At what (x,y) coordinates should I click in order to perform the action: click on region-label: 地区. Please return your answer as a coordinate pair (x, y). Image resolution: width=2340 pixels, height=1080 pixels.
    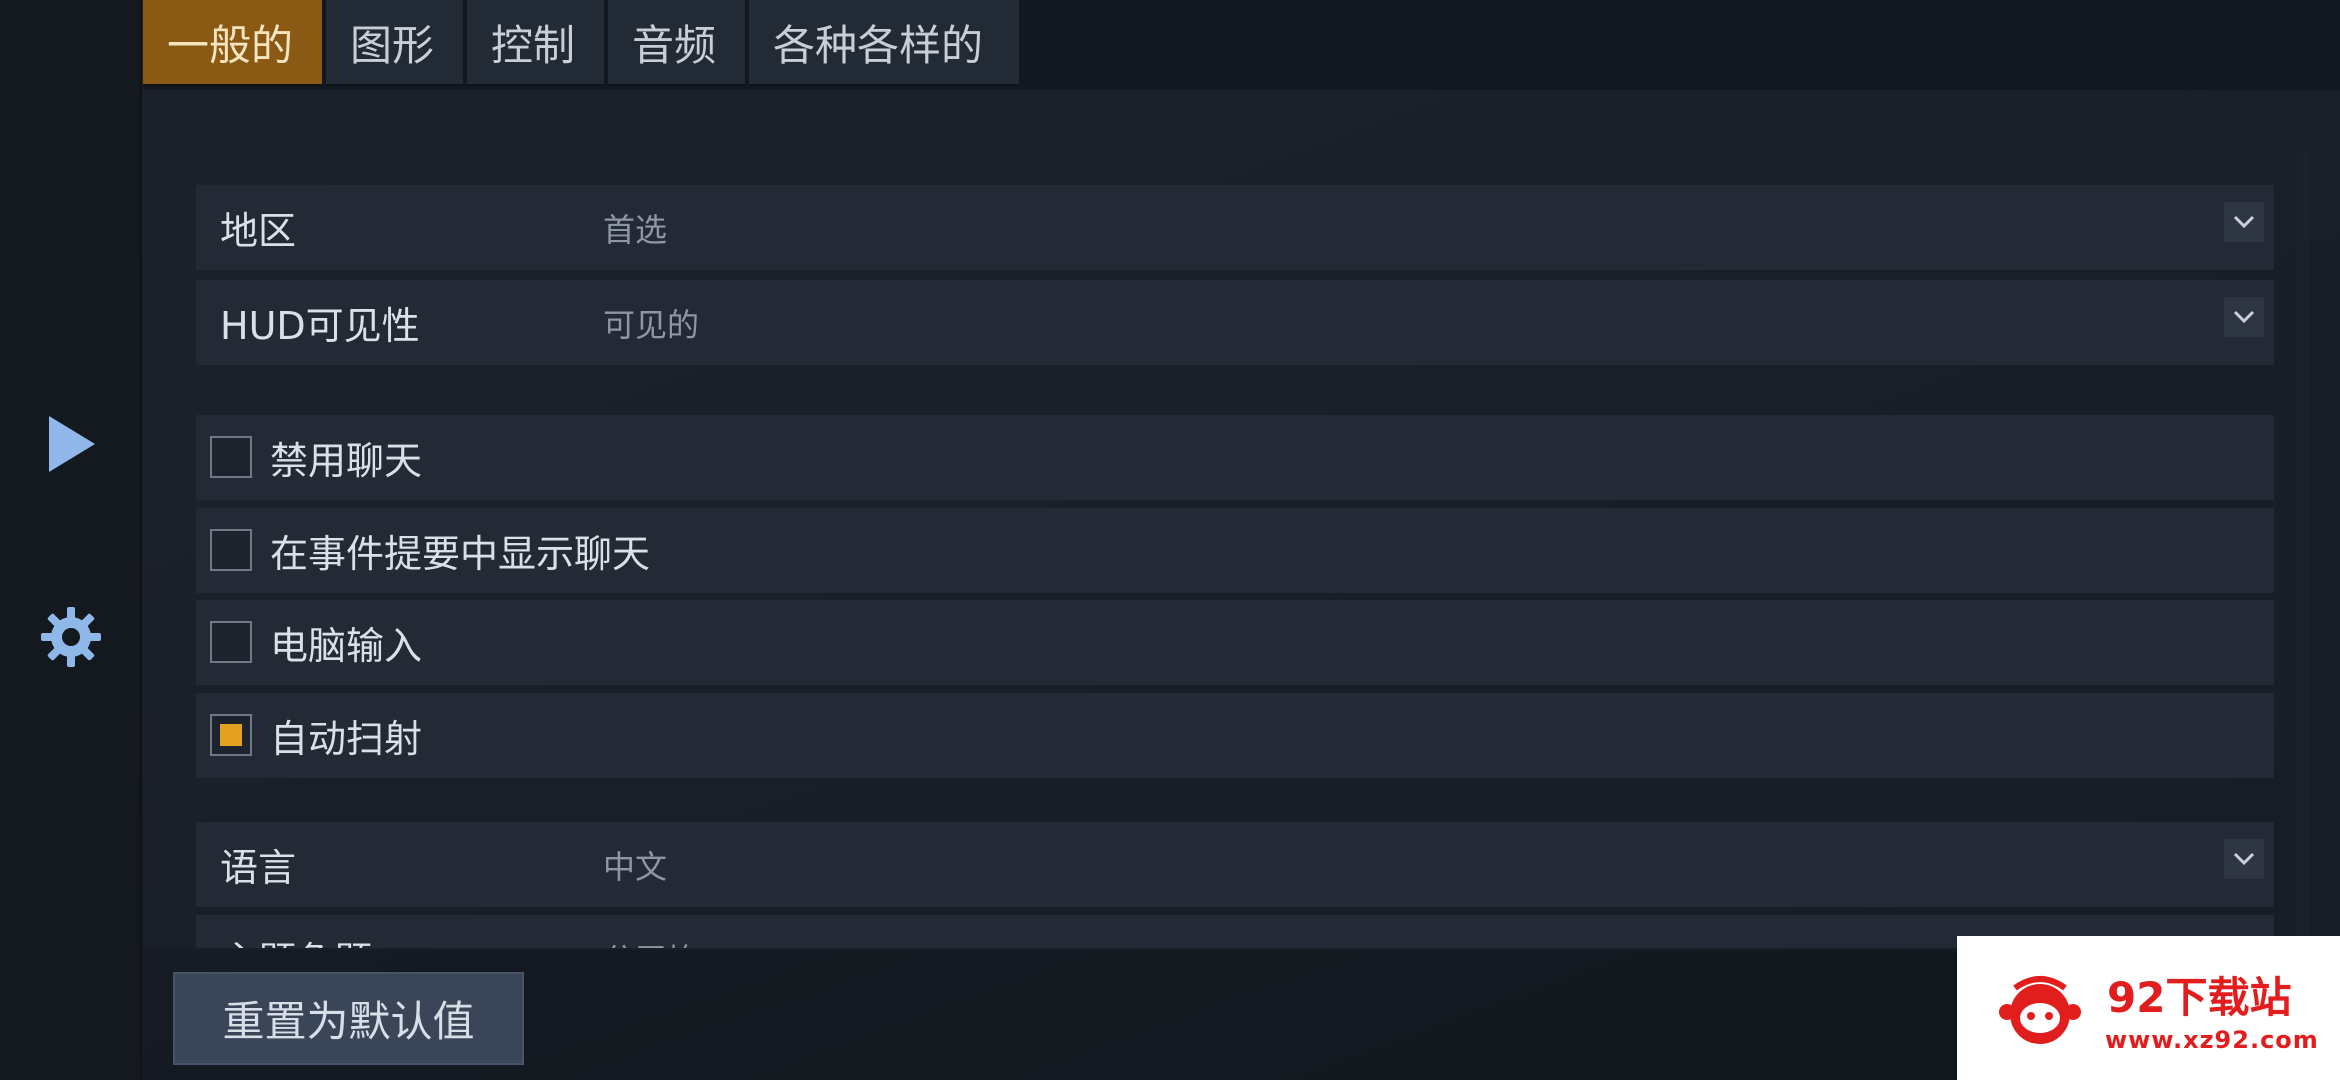
    Looking at the image, I should click on (258, 231).